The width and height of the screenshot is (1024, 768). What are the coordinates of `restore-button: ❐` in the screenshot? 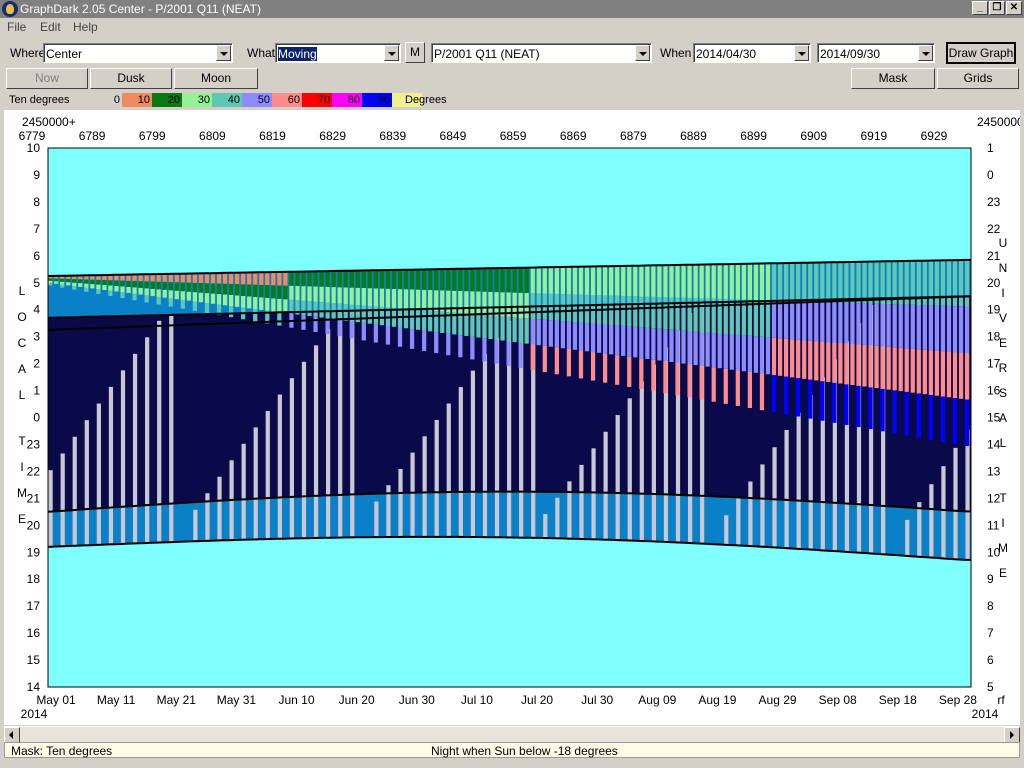 It's located at (997, 8).